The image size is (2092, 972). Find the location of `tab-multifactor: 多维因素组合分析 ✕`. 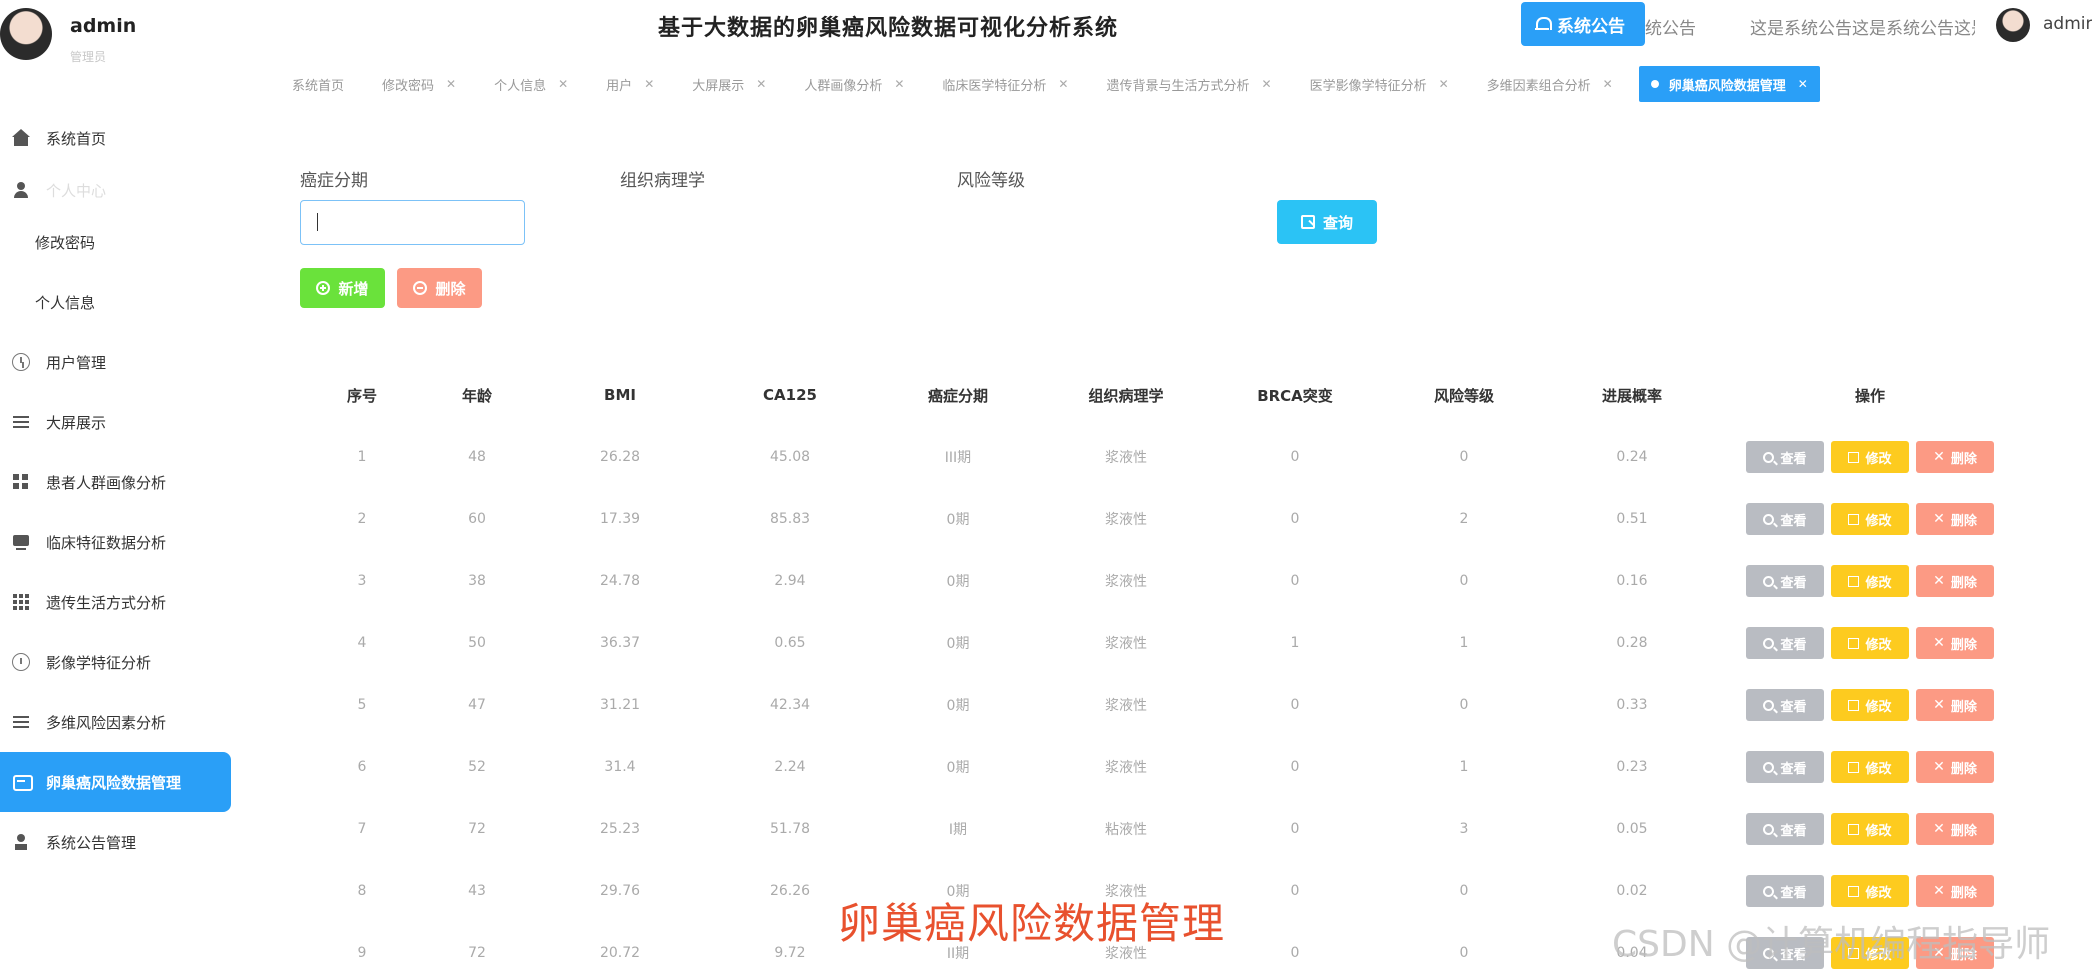

tab-multifactor: 多维因素组合分析 ✕ is located at coordinates (1550, 84).